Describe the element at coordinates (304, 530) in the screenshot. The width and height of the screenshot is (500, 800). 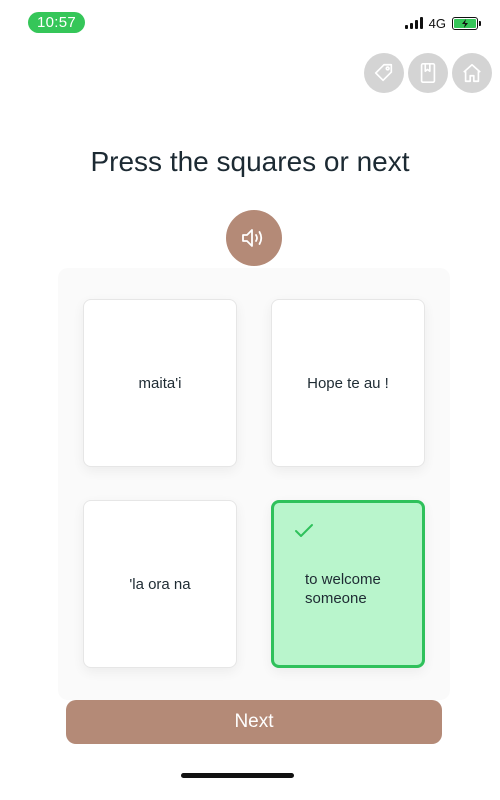
I see `checkmark-icon` at that location.